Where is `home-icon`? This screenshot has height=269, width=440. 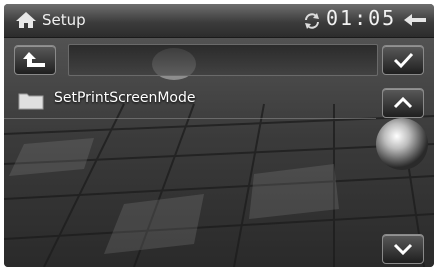 home-icon is located at coordinates (26, 20).